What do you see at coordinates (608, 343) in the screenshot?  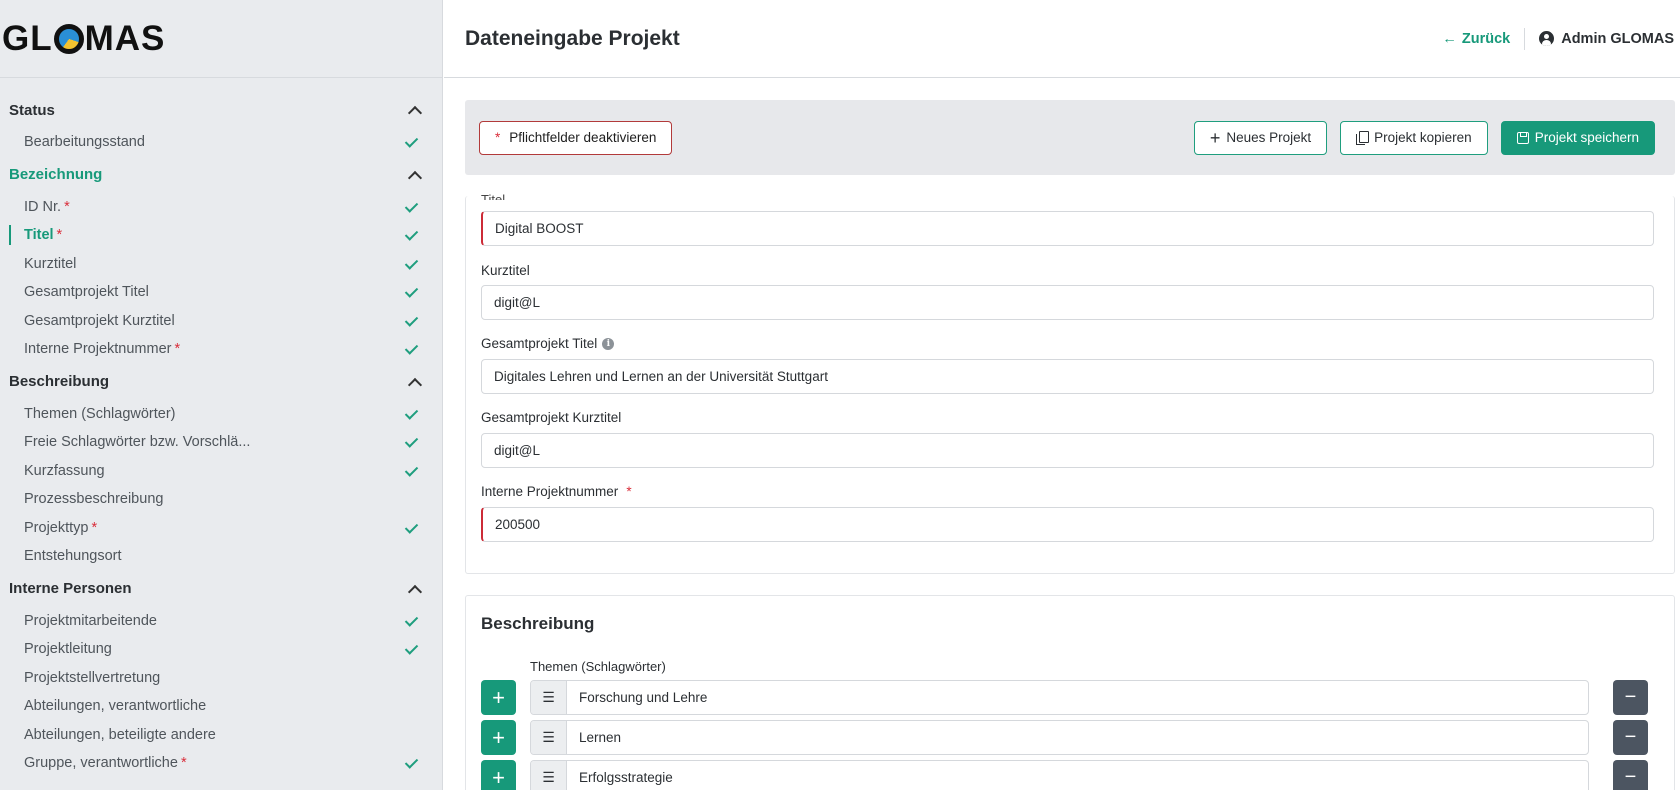 I see `info-icon: i` at bounding box center [608, 343].